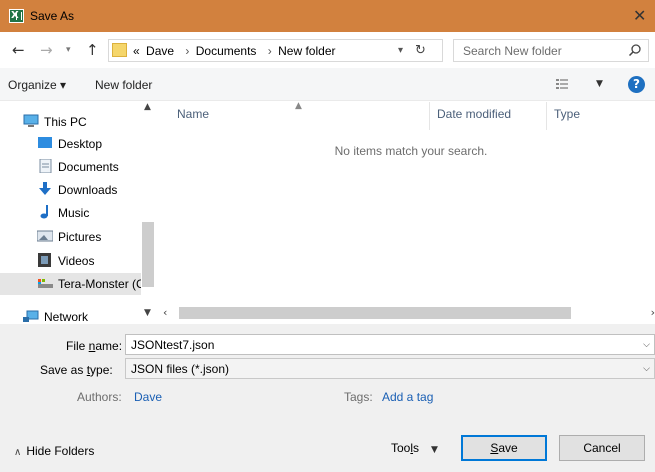 This screenshot has height=472, width=655. Describe the element at coordinates (70, 261) in the screenshot. I see `nav-item-videos: Videos` at that location.